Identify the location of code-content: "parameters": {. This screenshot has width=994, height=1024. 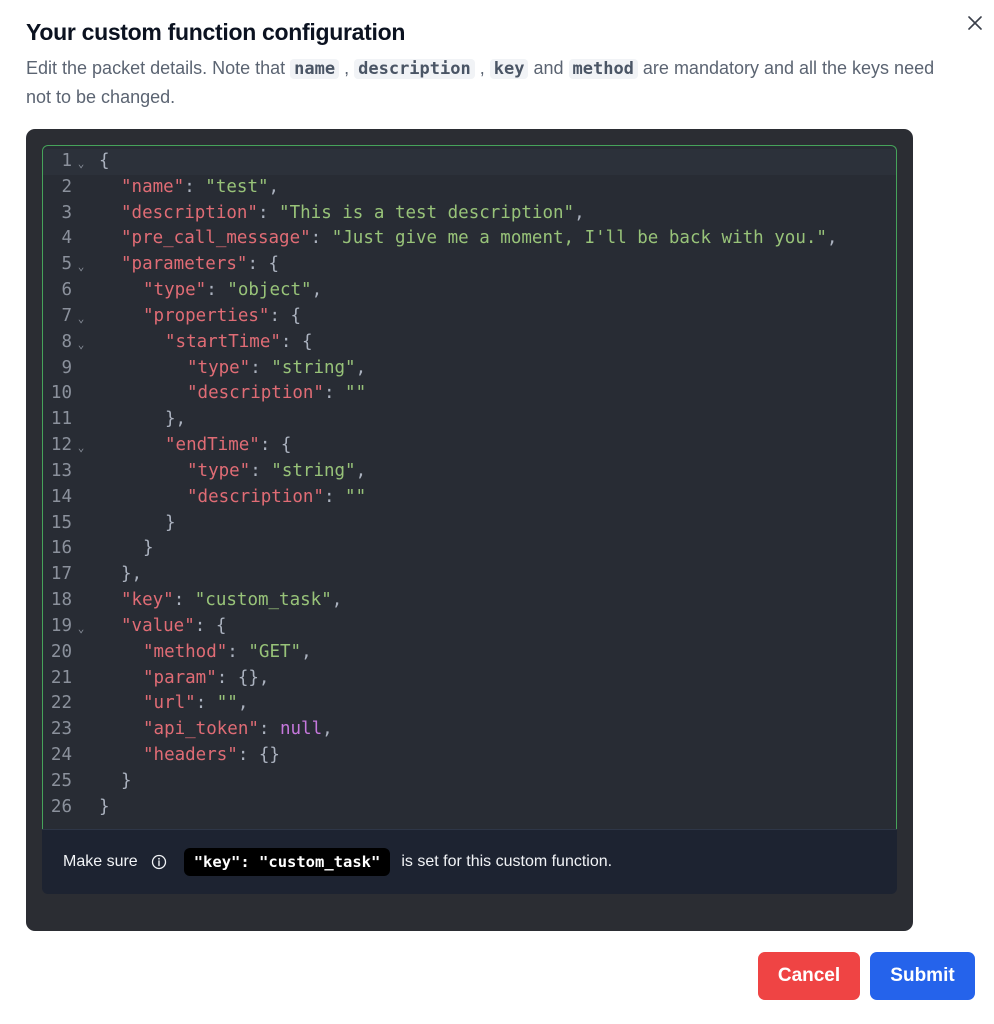
(189, 265).